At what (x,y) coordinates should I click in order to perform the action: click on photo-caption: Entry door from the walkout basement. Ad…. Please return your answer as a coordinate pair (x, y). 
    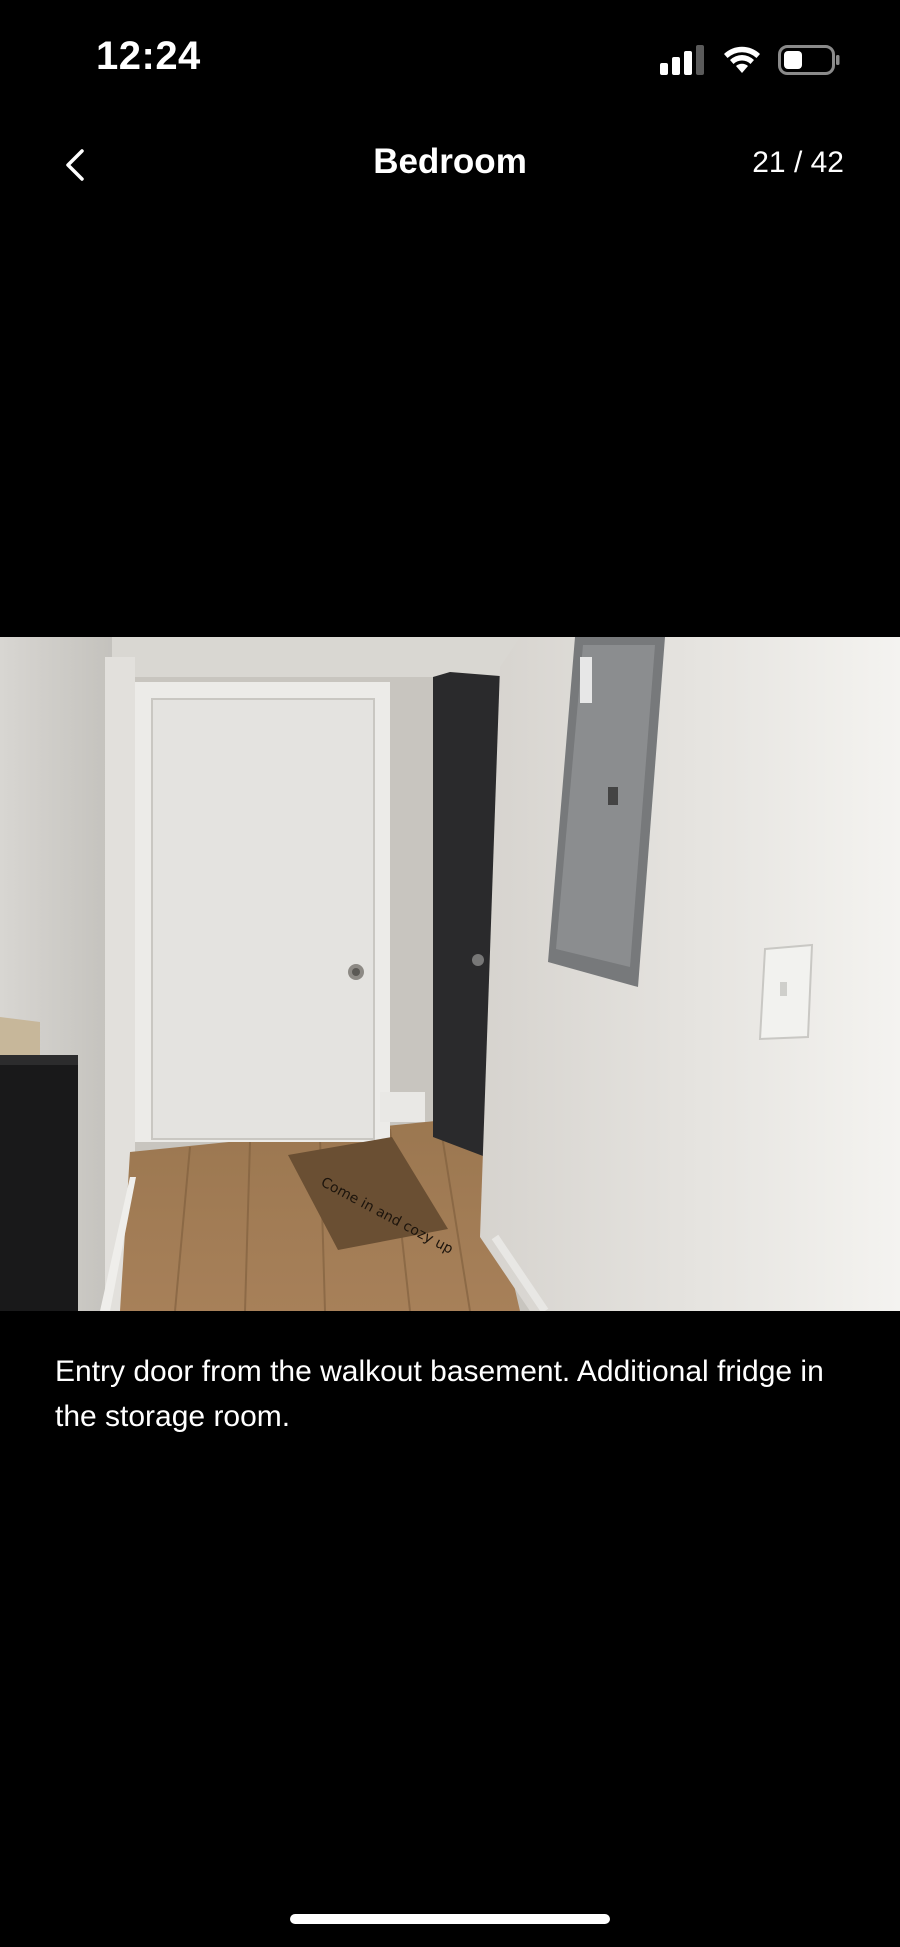
    Looking at the image, I should click on (439, 1394).